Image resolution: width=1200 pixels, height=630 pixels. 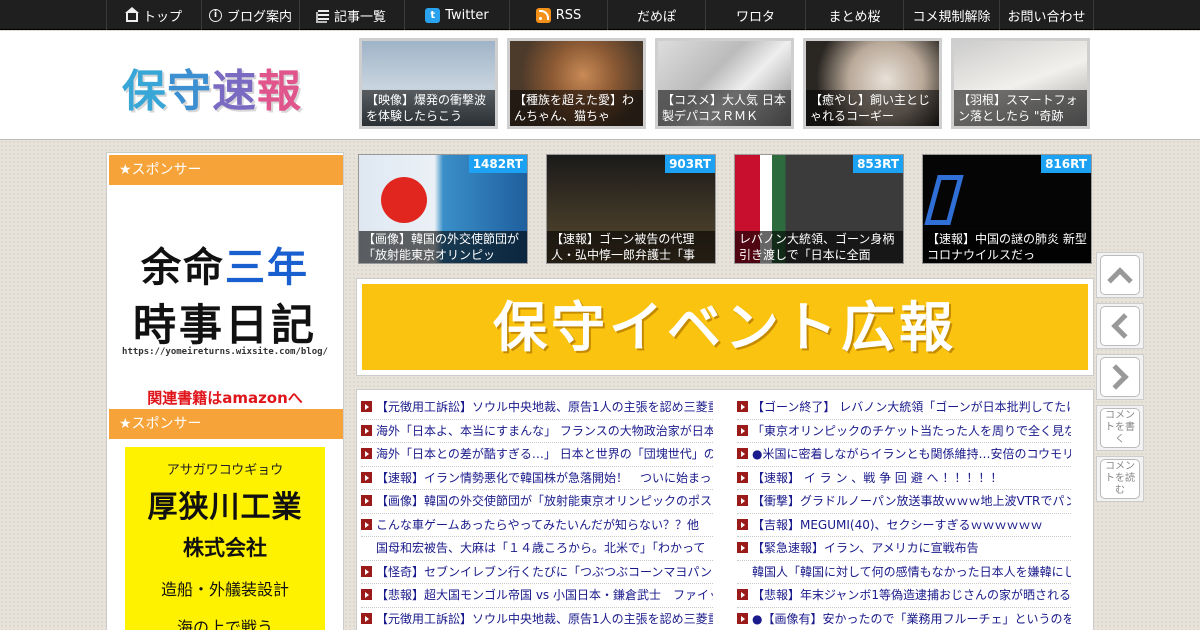 What do you see at coordinates (1020, 108) in the screenshot?
I see `thumb-caption: 【羽根】スマートフォン落としたら "奇跡` at bounding box center [1020, 108].